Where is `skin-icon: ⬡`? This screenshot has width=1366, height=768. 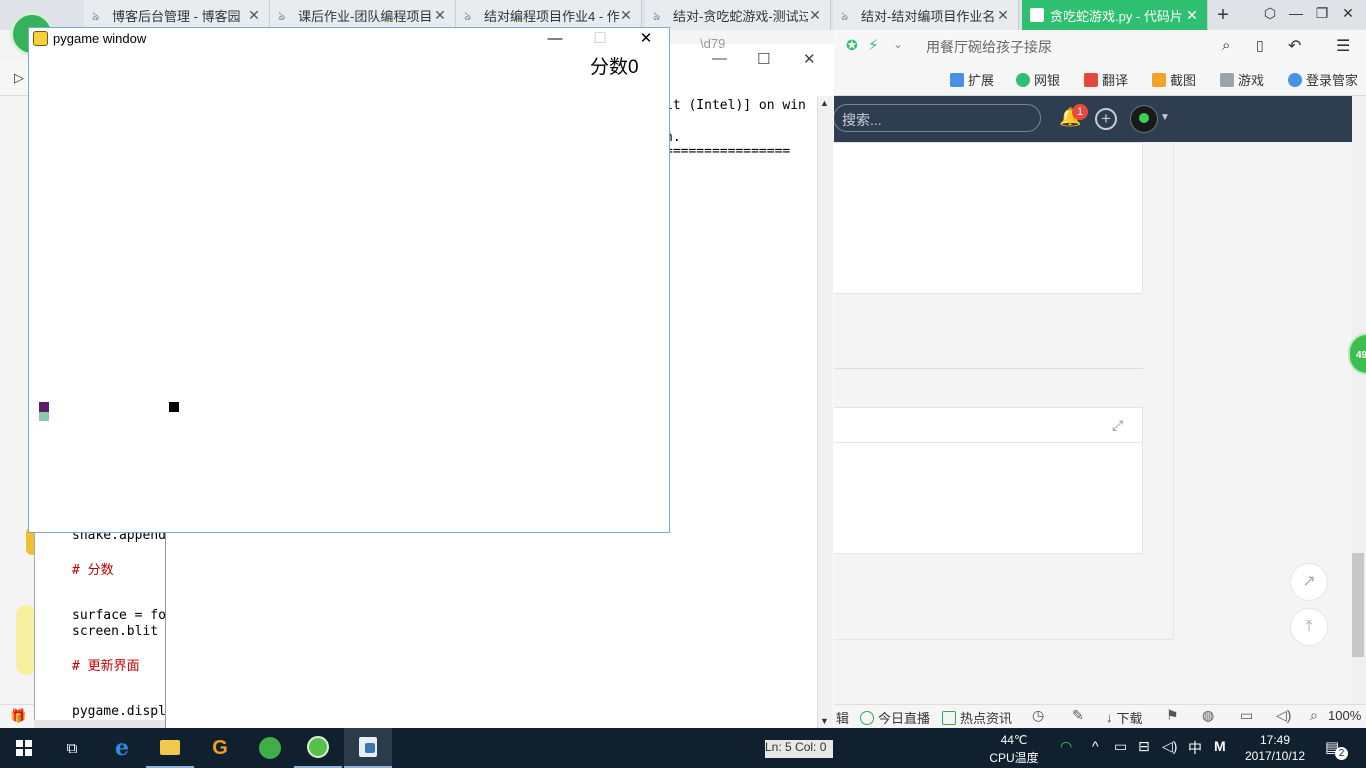
skin-icon: ⬡ is located at coordinates (1270, 15).